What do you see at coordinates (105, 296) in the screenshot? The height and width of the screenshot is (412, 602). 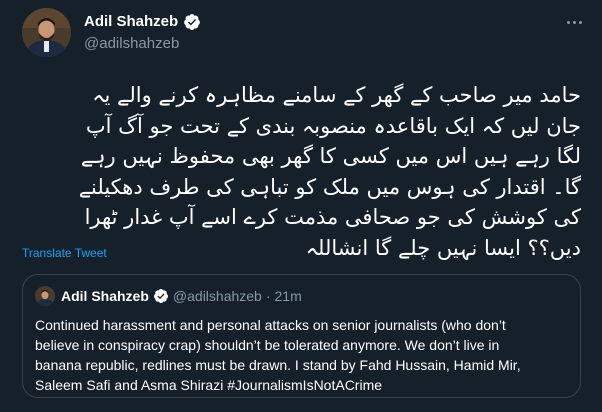 I see `quoted-author-name: Adil Shahzeb` at bounding box center [105, 296].